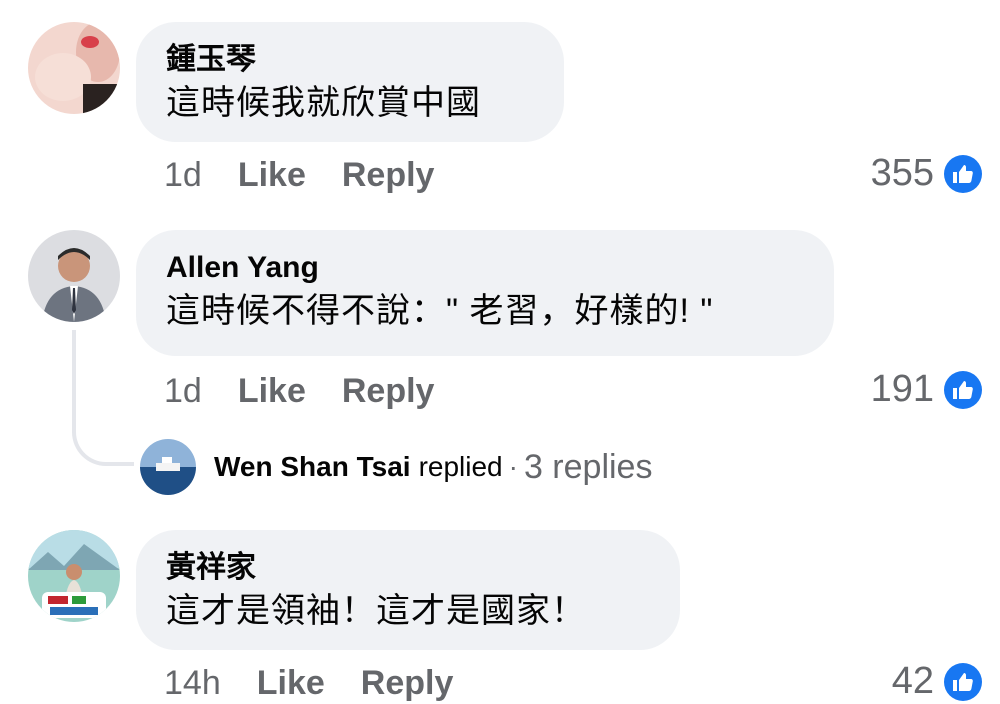  I want to click on reaction-count: 42, so click(937, 681).